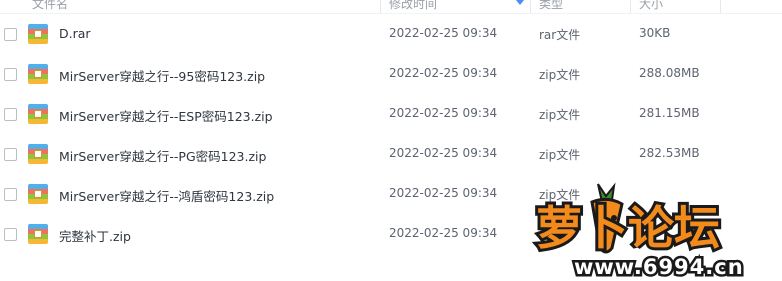 This screenshot has width=782, height=281. Describe the element at coordinates (628, 228) in the screenshot. I see `watermark-logo-text: 萝卜论坛` at that location.